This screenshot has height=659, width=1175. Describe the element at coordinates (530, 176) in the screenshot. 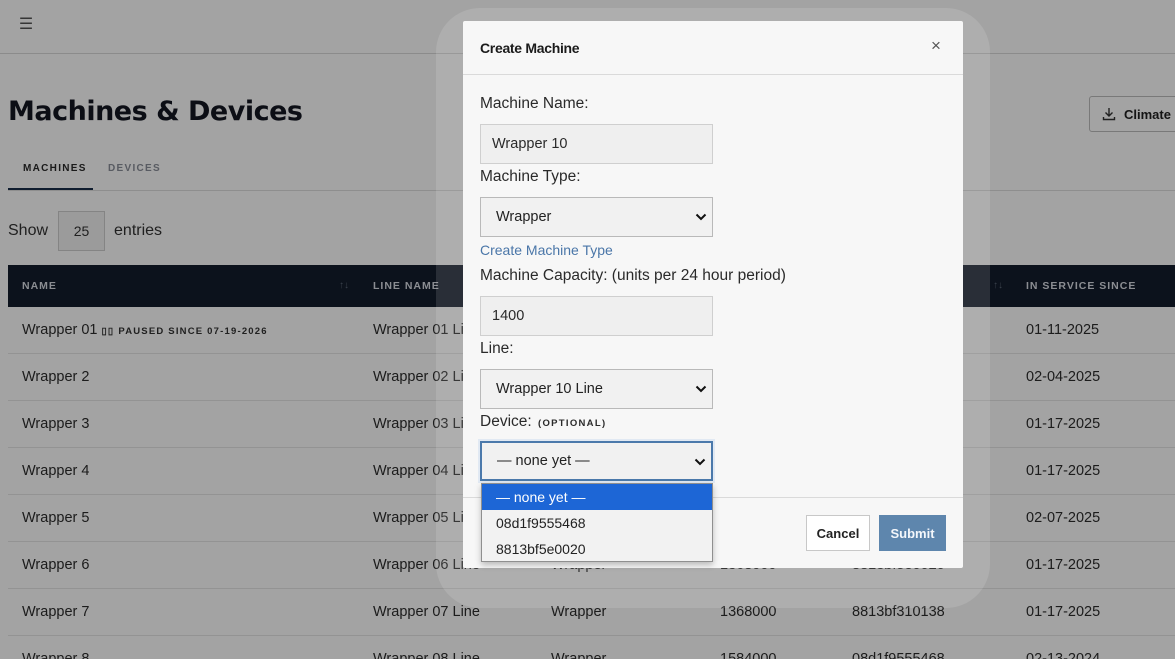

I see `machine-type-label: Machine Type:` at that location.